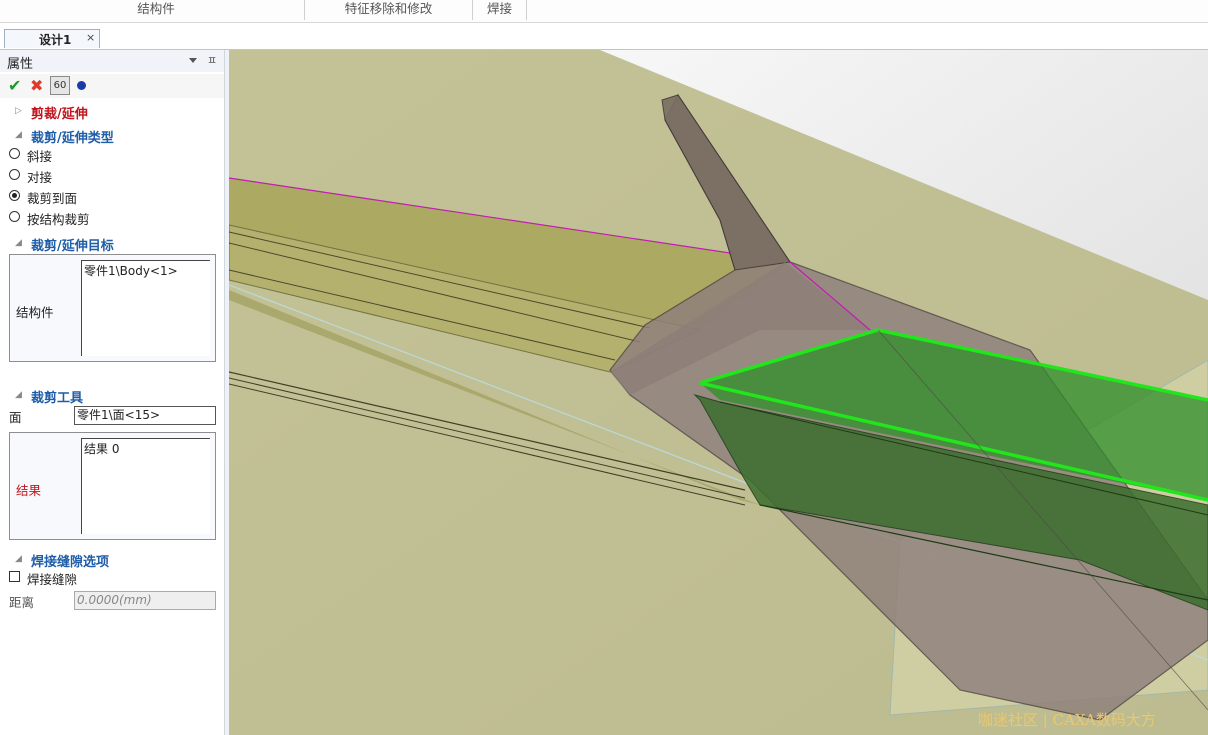  I want to click on ribbon-group-bar: 结构件 特征移除和修改 焊接, so click(604, 11).